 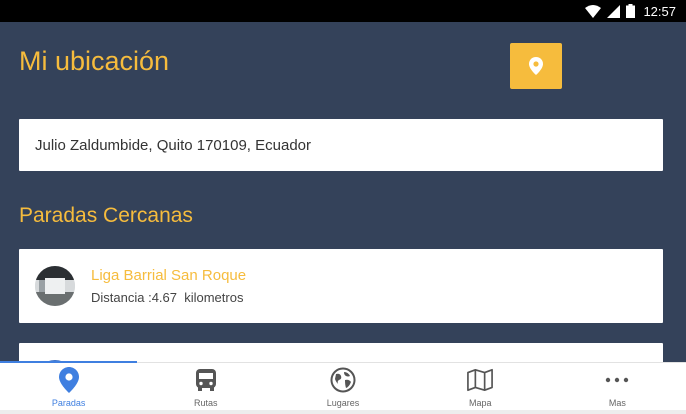 I want to click on system-nav-edge, so click(x=343, y=412).